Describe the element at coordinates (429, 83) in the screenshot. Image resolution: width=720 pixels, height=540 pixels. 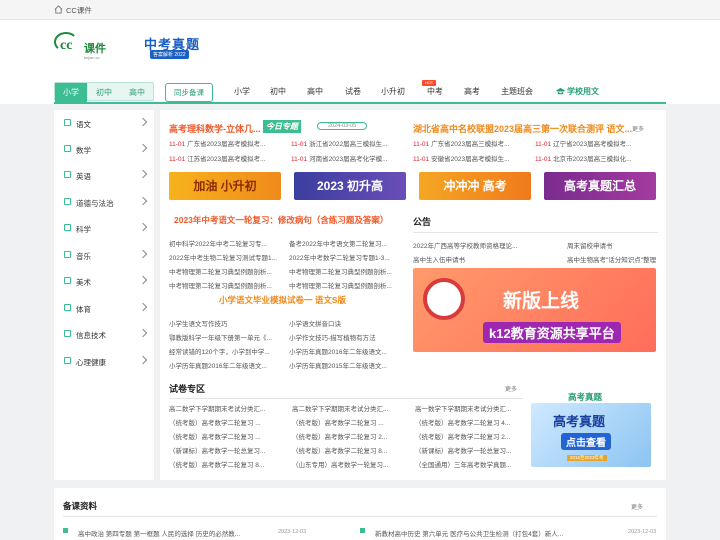
I see `hot-badge: HOT` at that location.